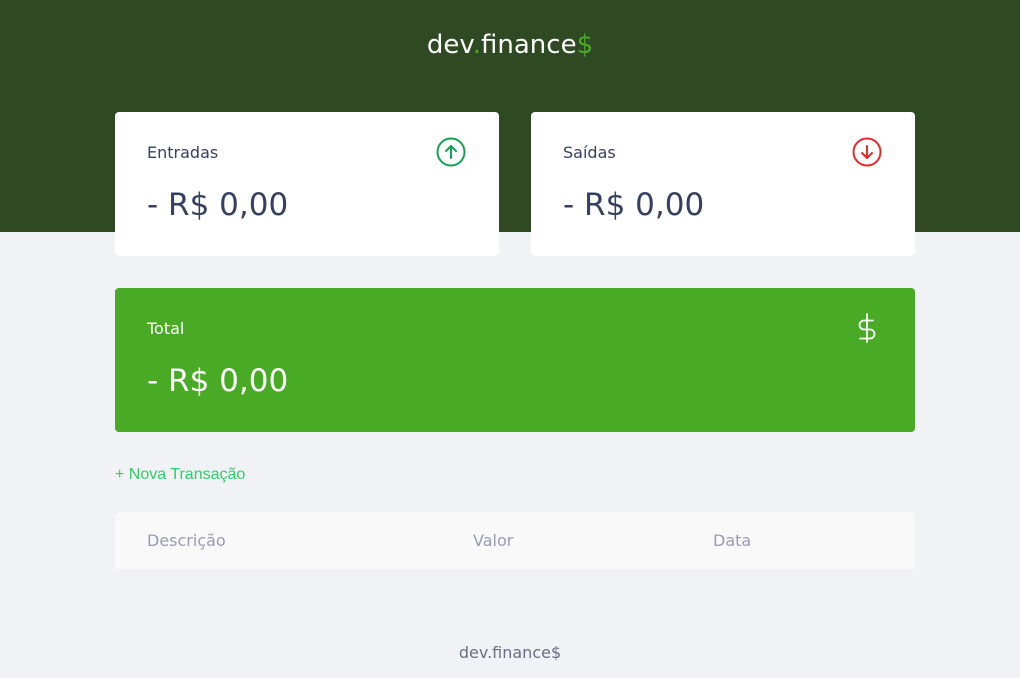  I want to click on column-header-description: Descrição, so click(186, 540).